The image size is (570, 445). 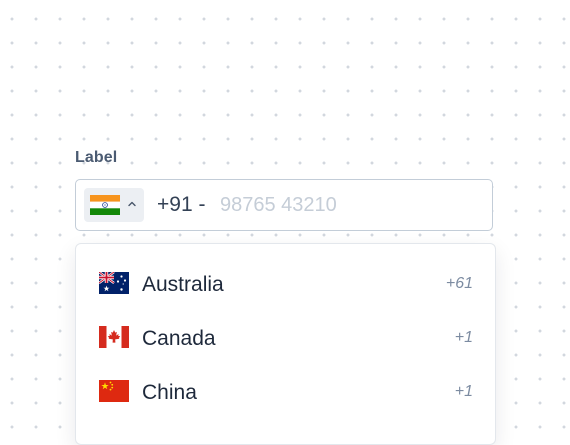 What do you see at coordinates (285, 392) in the screenshot?
I see `country-option-china: China +1` at bounding box center [285, 392].